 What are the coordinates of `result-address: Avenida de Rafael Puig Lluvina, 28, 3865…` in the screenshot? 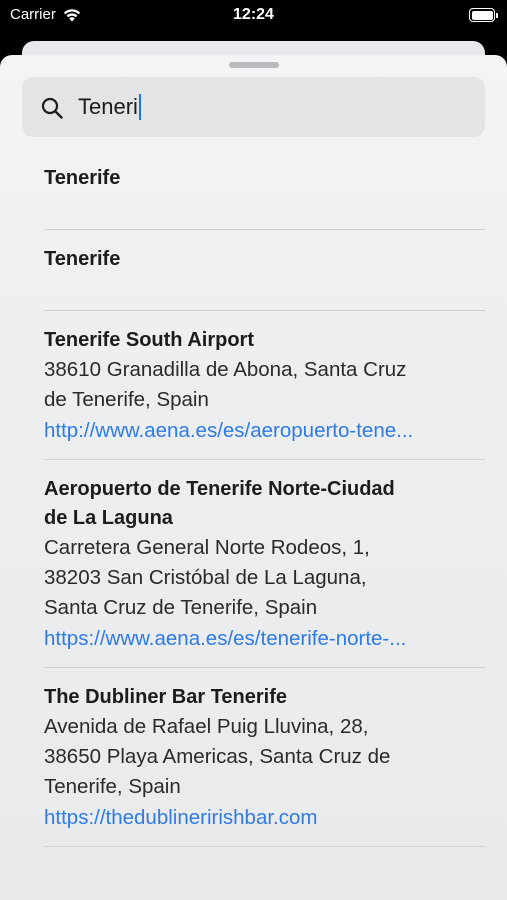 It's located at (264, 757).